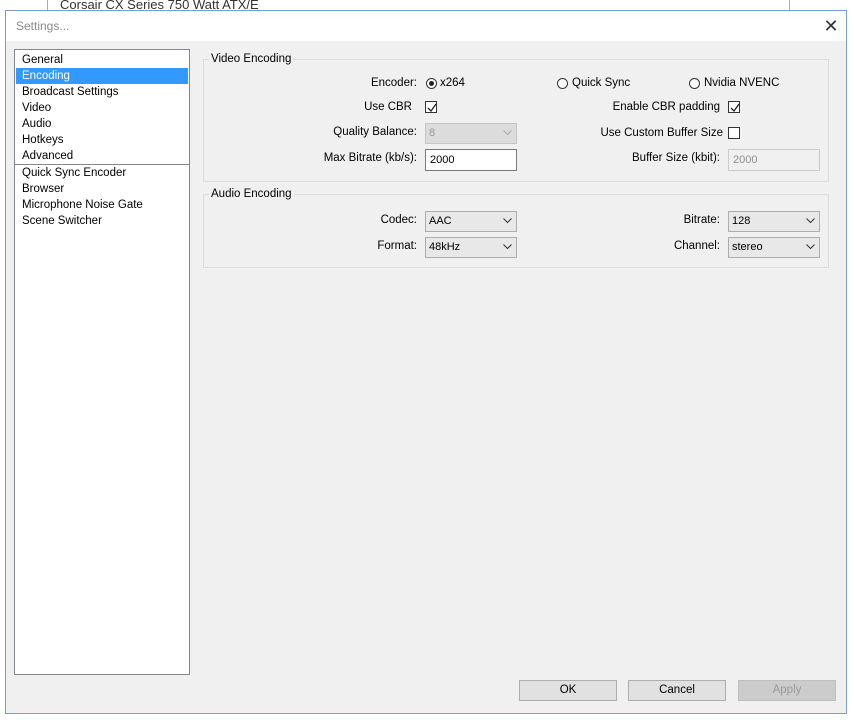 This screenshot has height=720, width=854. Describe the element at coordinates (666, 107) in the screenshot. I see `enable-cbr-padding-label: Enable CBR padding` at that location.